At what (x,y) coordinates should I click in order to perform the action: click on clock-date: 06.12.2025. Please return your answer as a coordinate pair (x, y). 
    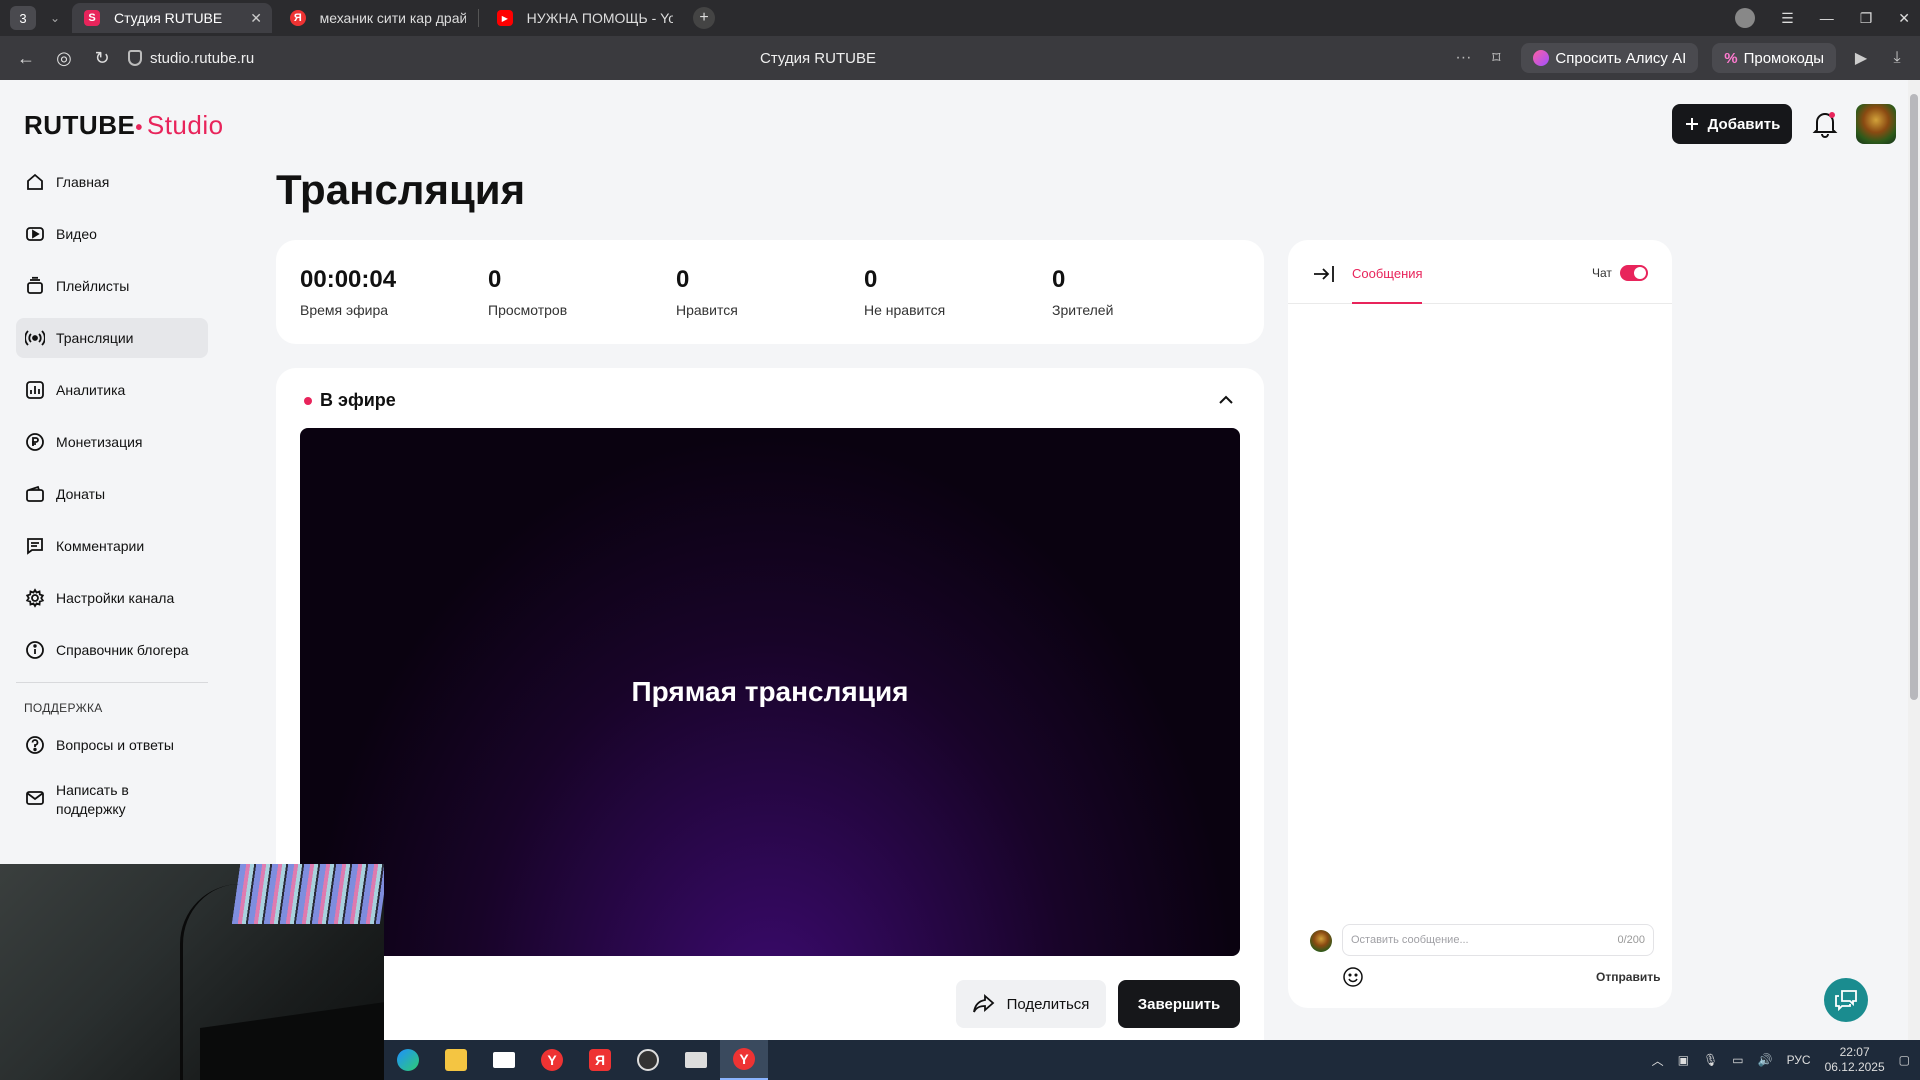
    Looking at the image, I should click on (1854, 1067).